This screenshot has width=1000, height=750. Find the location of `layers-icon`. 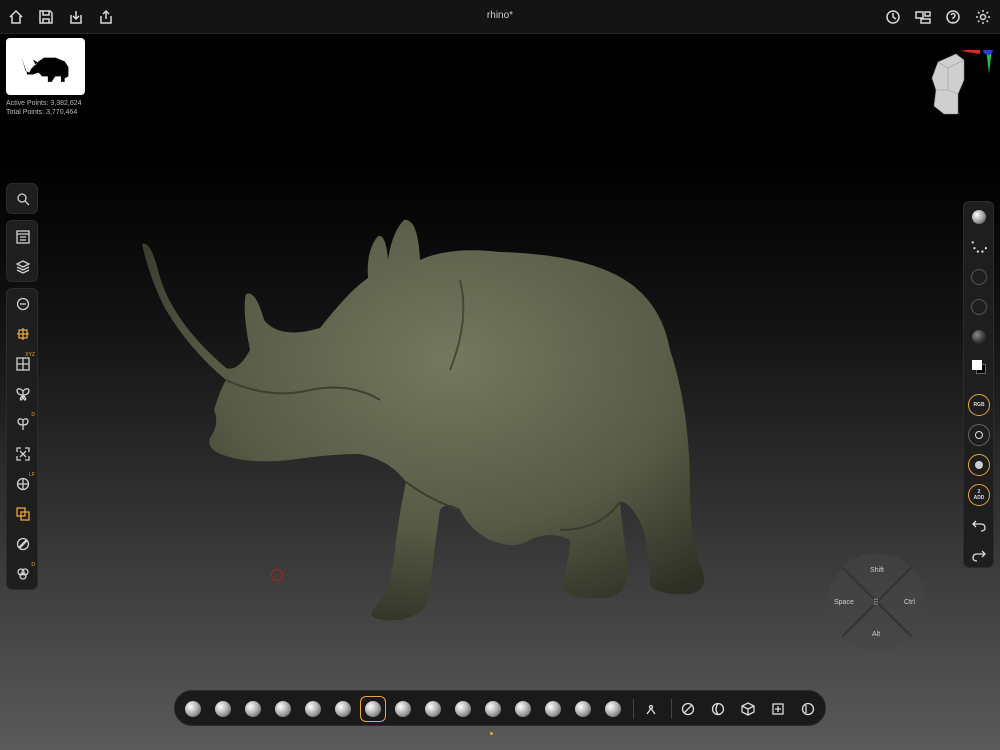

layers-icon is located at coordinates (23, 267).